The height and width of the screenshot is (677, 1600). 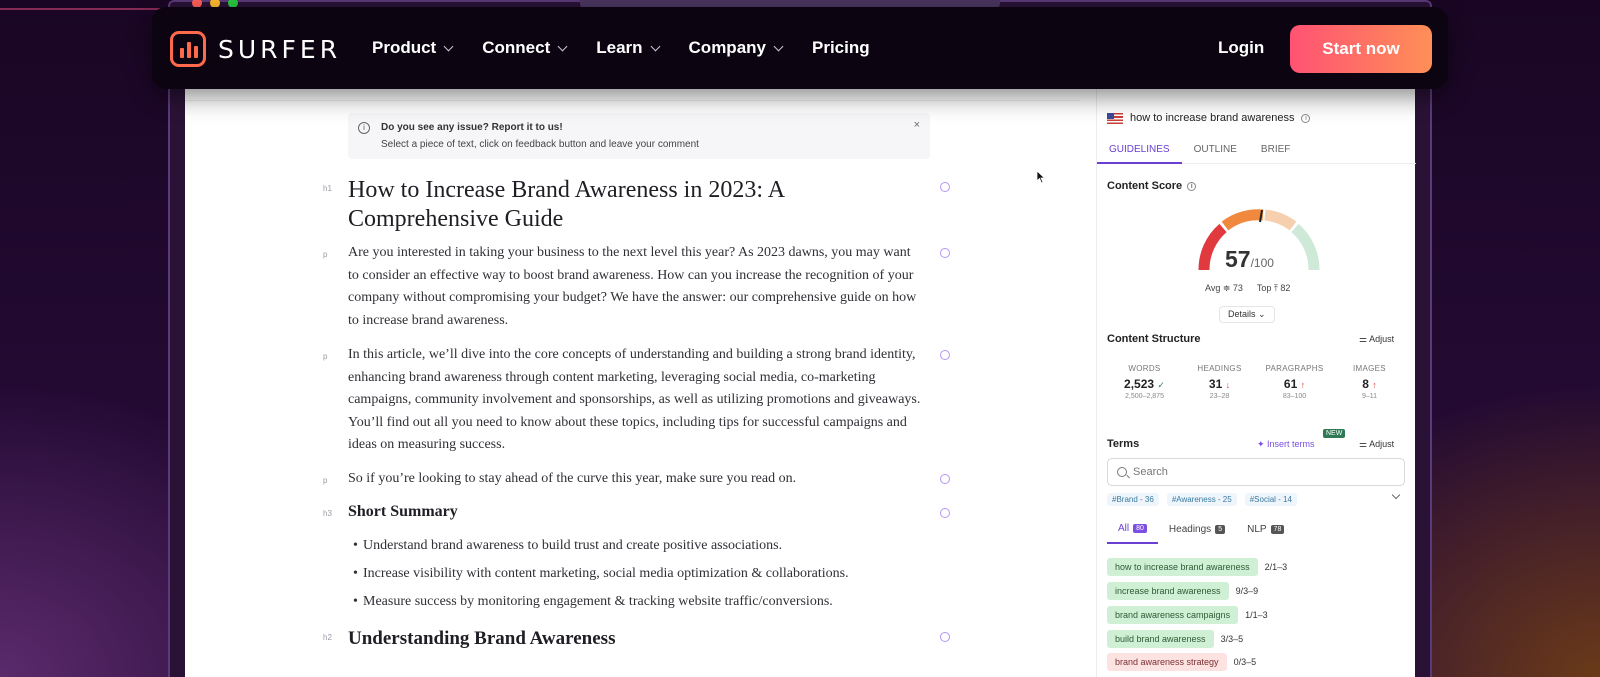 I want to click on search-icon, so click(x=1122, y=472).